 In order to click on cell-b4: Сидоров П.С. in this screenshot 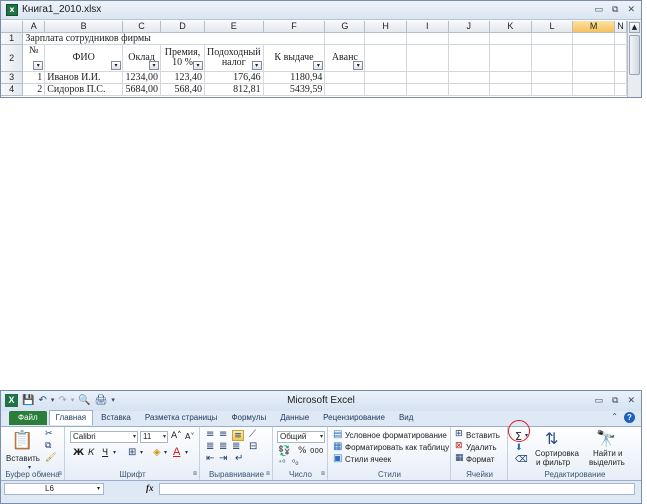, I will do `click(84, 89)`.